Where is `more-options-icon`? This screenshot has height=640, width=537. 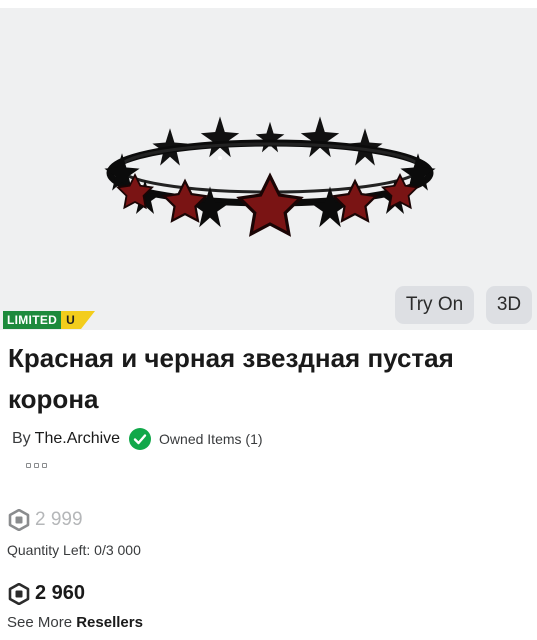 more-options-icon is located at coordinates (36, 465).